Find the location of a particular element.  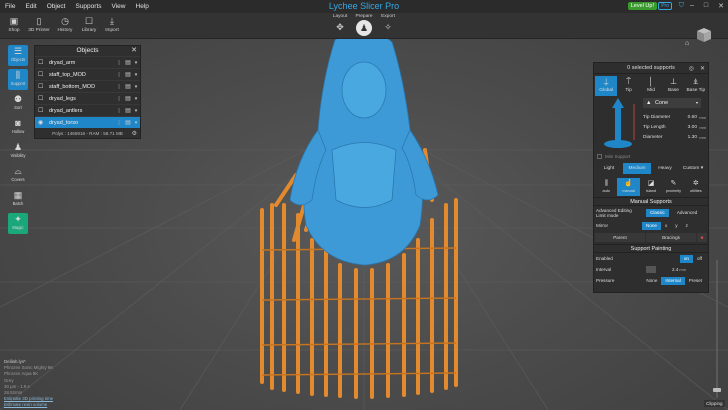

menu-view: View is located at coordinates (119, 6).